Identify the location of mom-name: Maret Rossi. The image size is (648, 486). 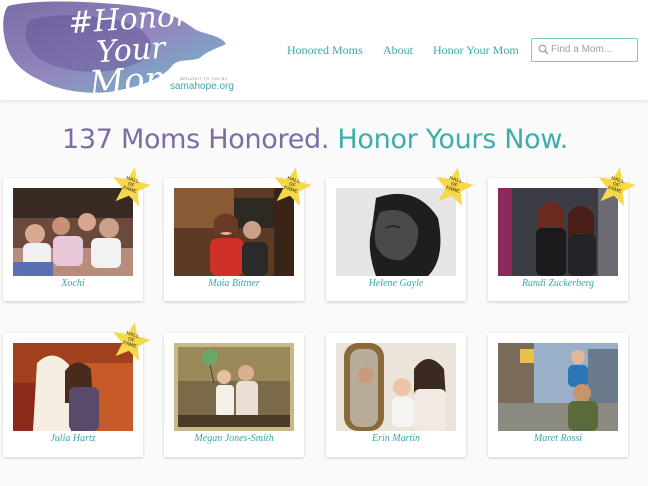
(558, 438).